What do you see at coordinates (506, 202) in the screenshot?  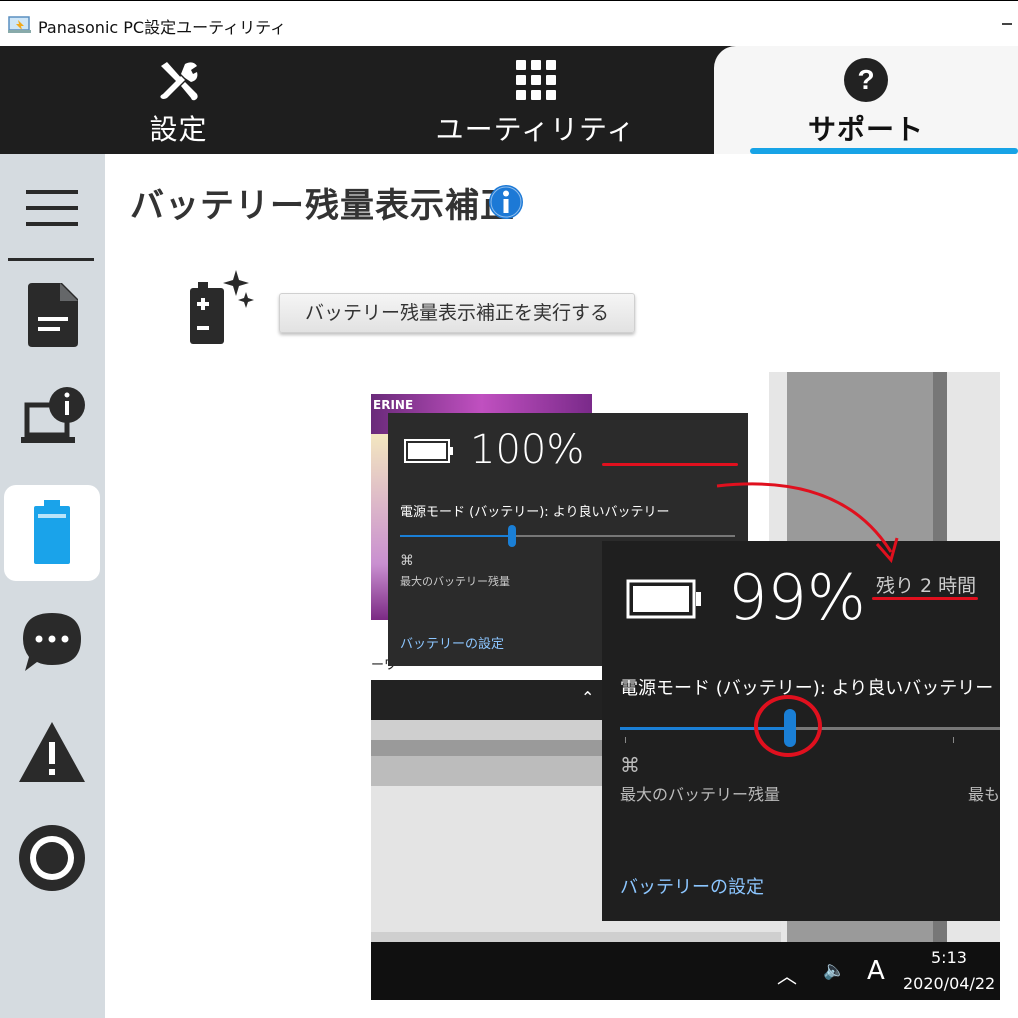 I see `info-icon` at bounding box center [506, 202].